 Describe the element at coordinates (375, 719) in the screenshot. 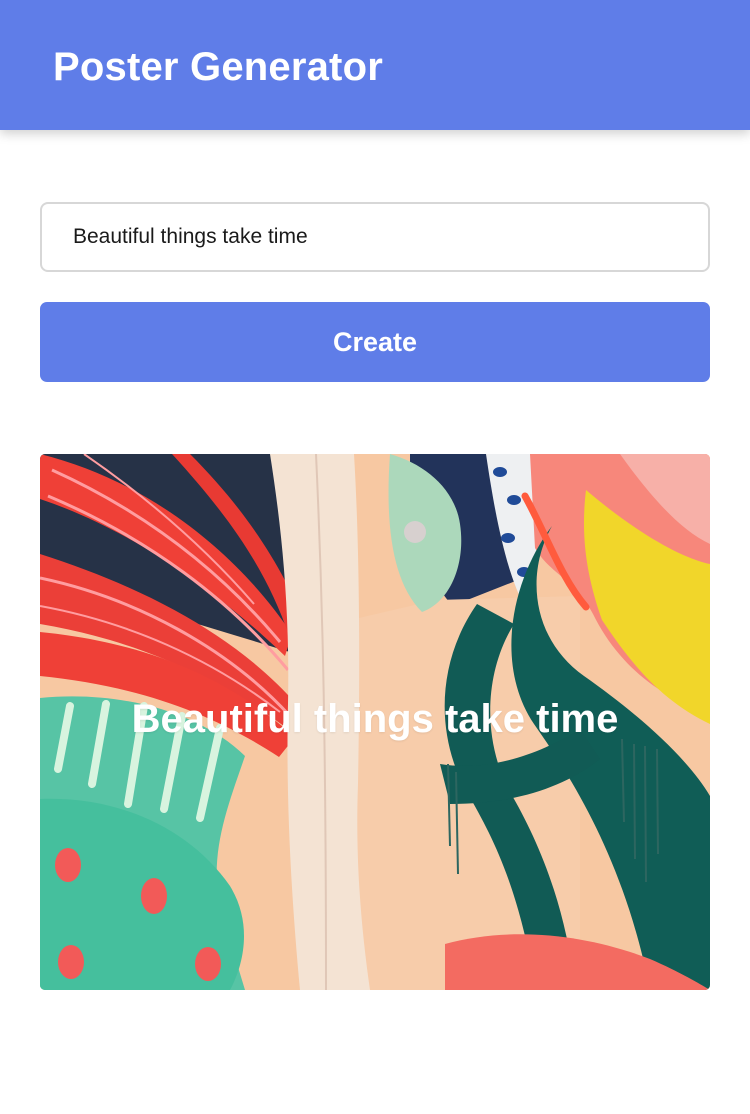

I see `poster-caption: Beautiful things take time` at that location.